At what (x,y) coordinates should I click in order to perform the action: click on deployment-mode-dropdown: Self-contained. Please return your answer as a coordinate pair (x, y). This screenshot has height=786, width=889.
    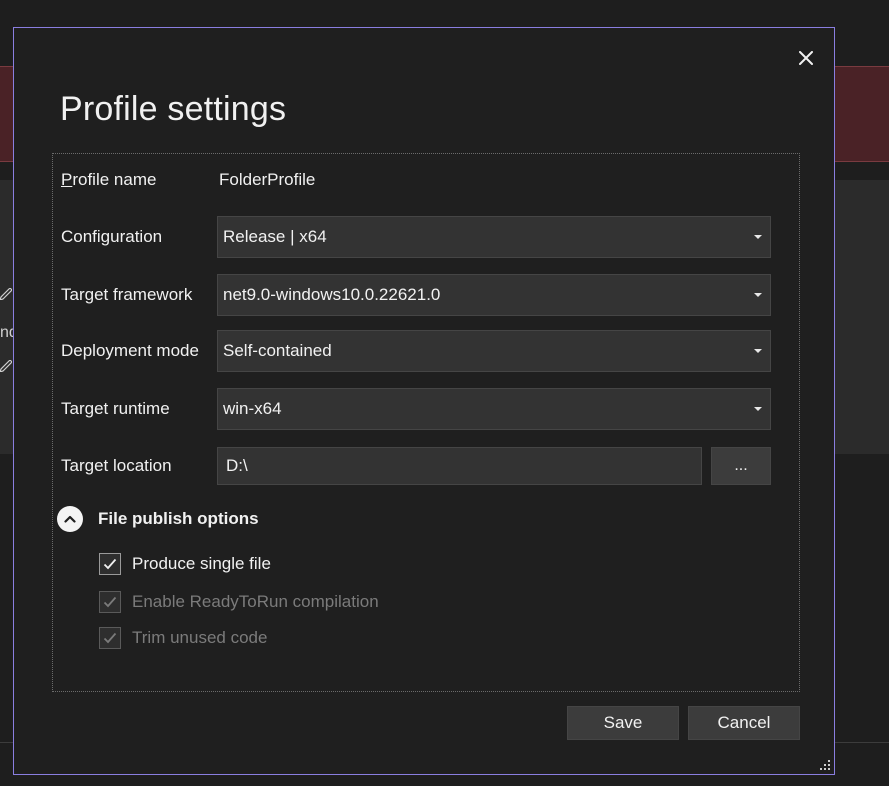
    Looking at the image, I should click on (494, 351).